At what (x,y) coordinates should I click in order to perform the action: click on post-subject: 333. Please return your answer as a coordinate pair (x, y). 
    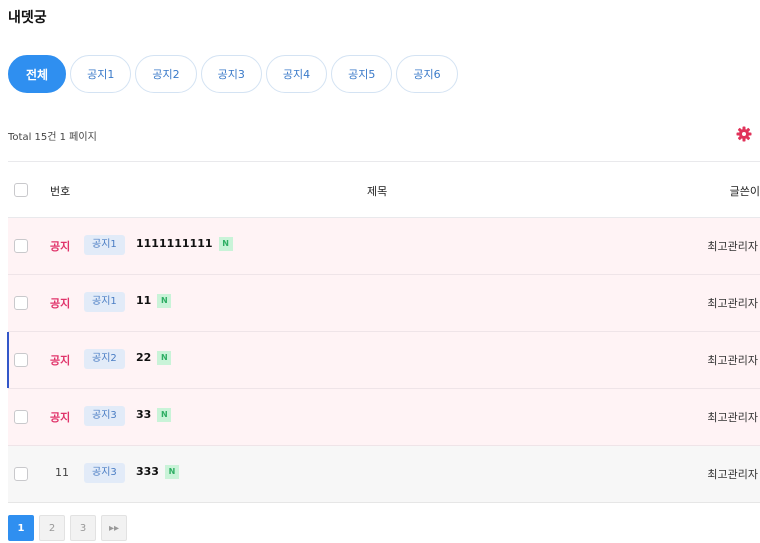
    Looking at the image, I should click on (147, 471).